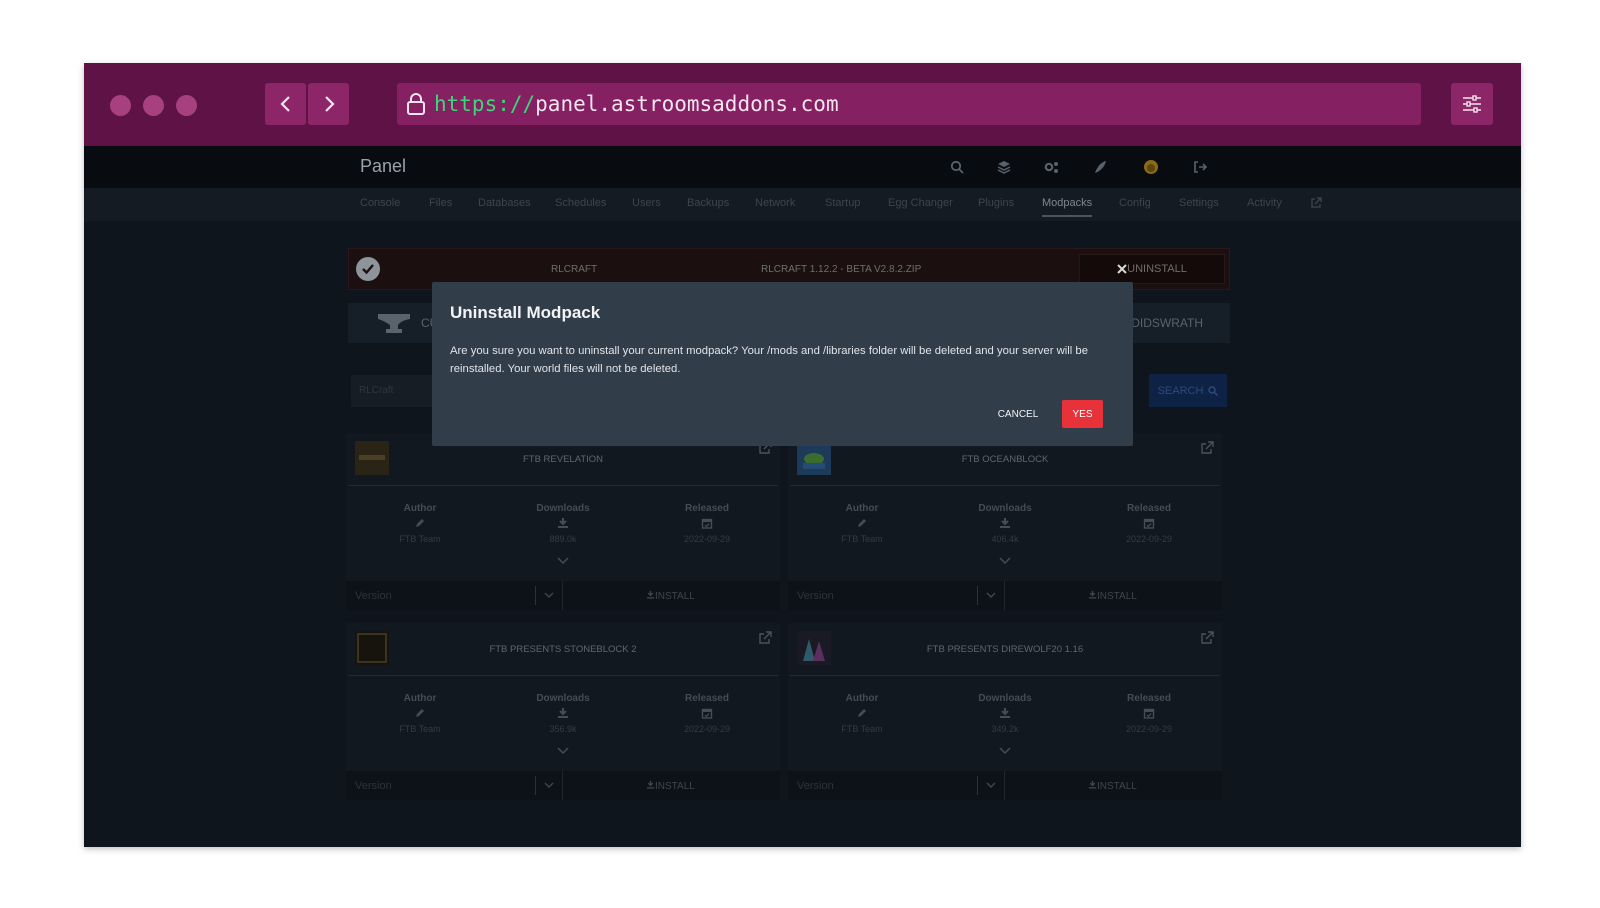 The width and height of the screenshot is (1600, 908). I want to click on modal-title: Uninstall Modpack, so click(525, 312).